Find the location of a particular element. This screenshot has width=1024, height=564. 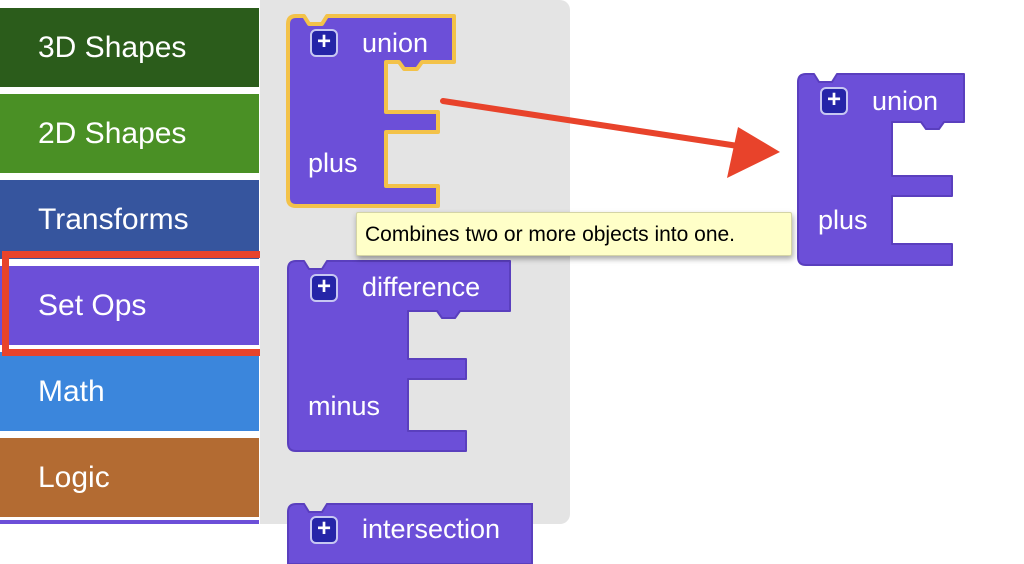

block-input-label: minus is located at coordinates (344, 406).